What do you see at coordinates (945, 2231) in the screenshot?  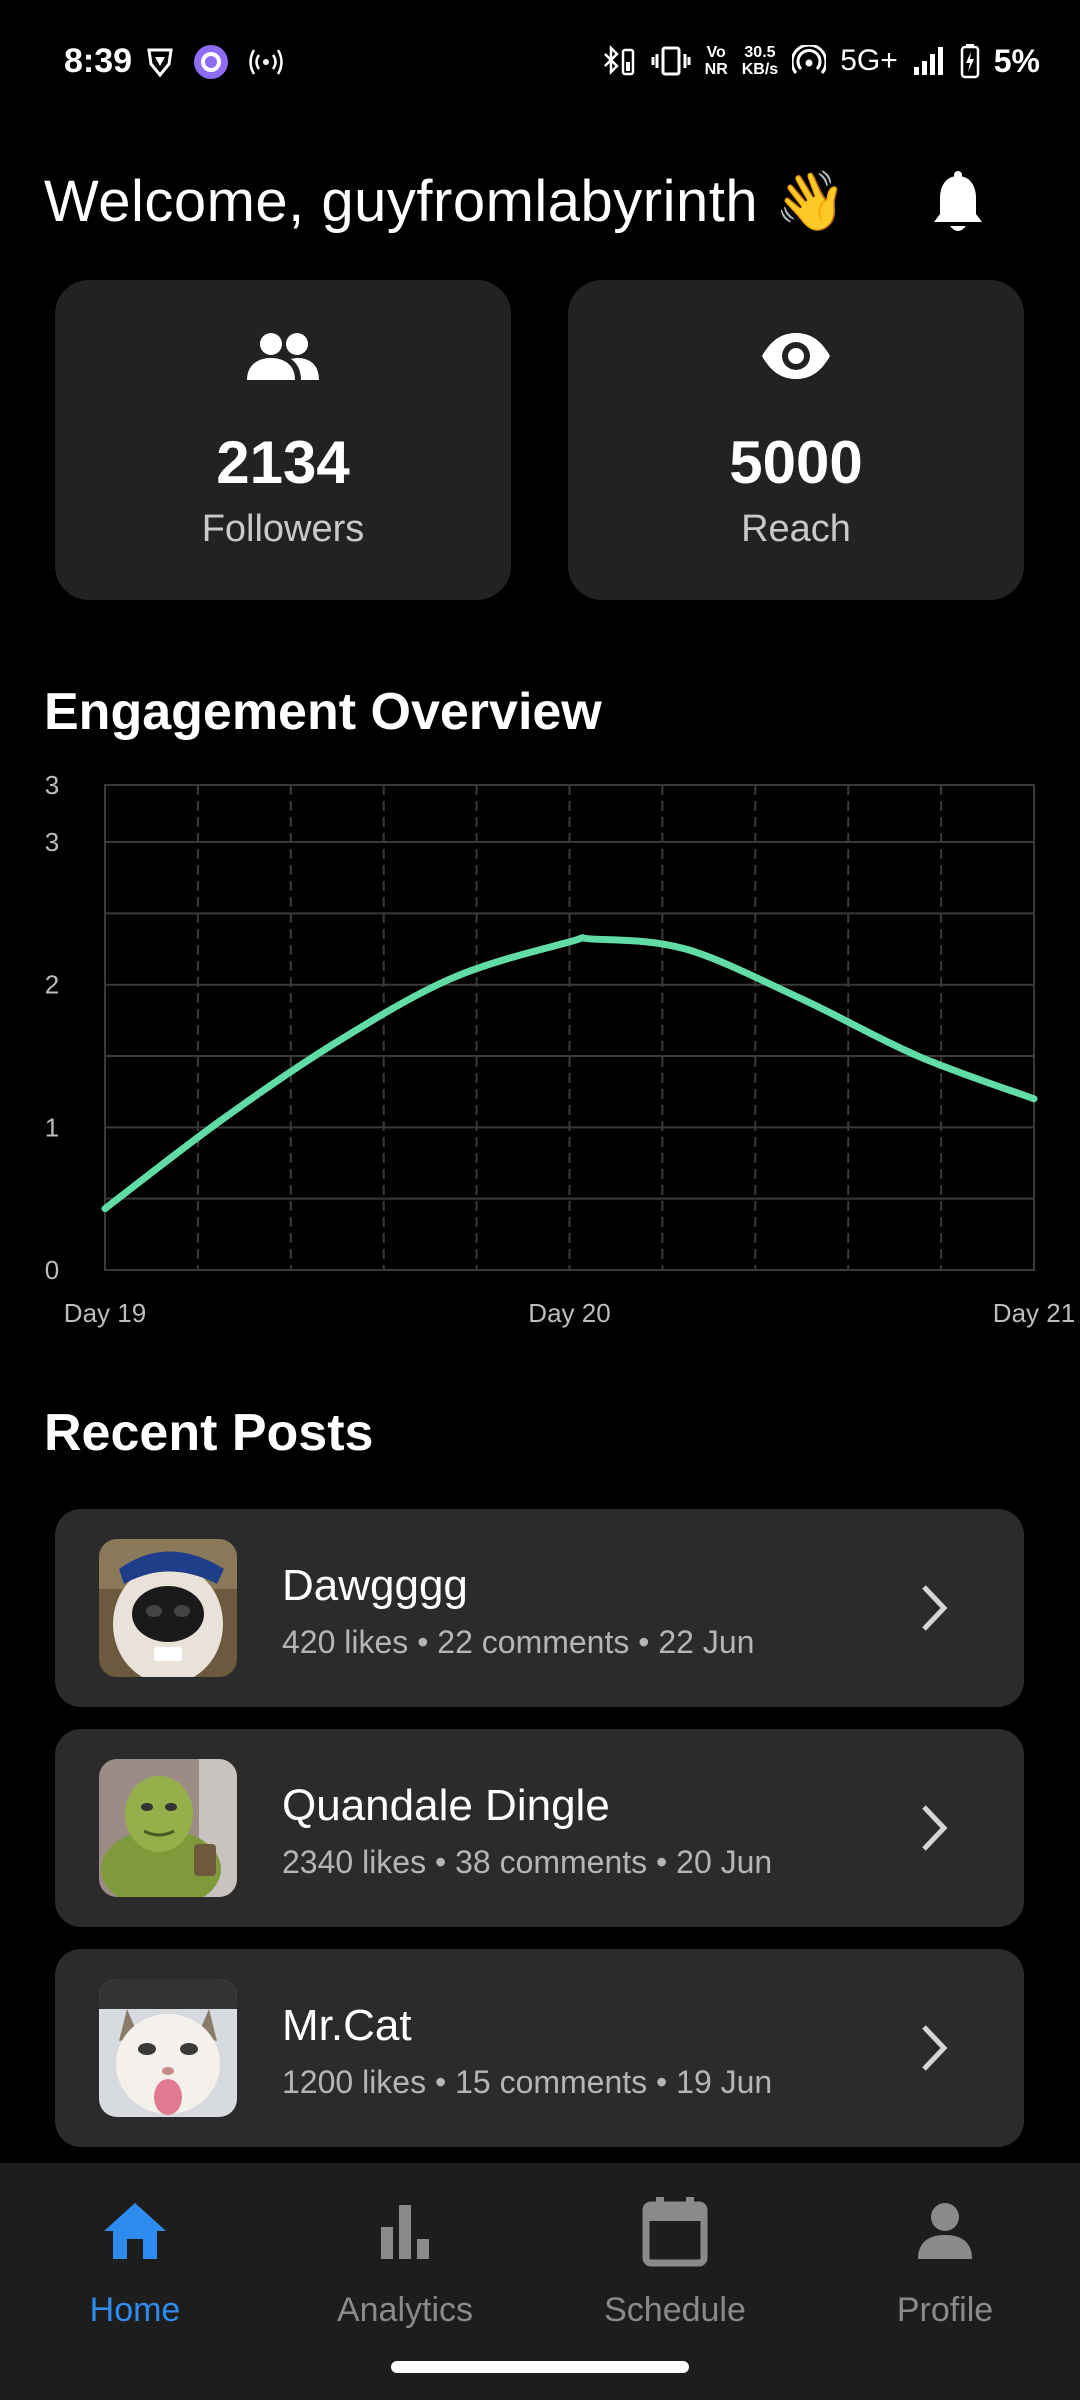 I see `person-icon` at bounding box center [945, 2231].